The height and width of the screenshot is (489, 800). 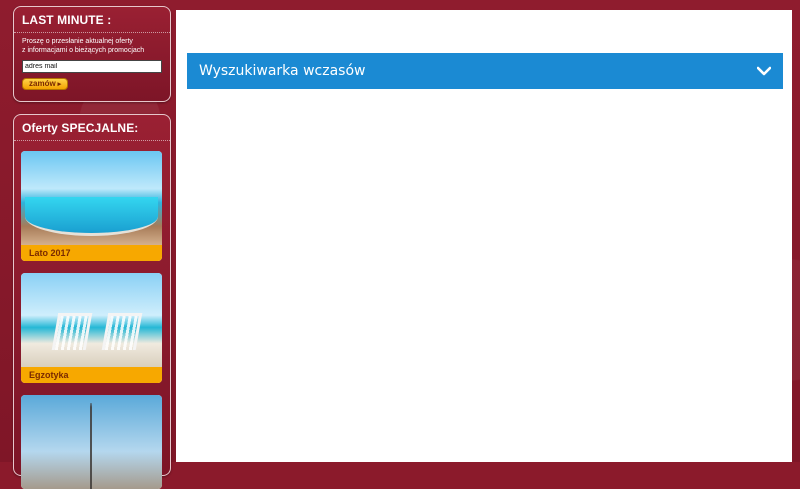 What do you see at coordinates (42, 83) in the screenshot?
I see `order-button-label: zamów` at bounding box center [42, 83].